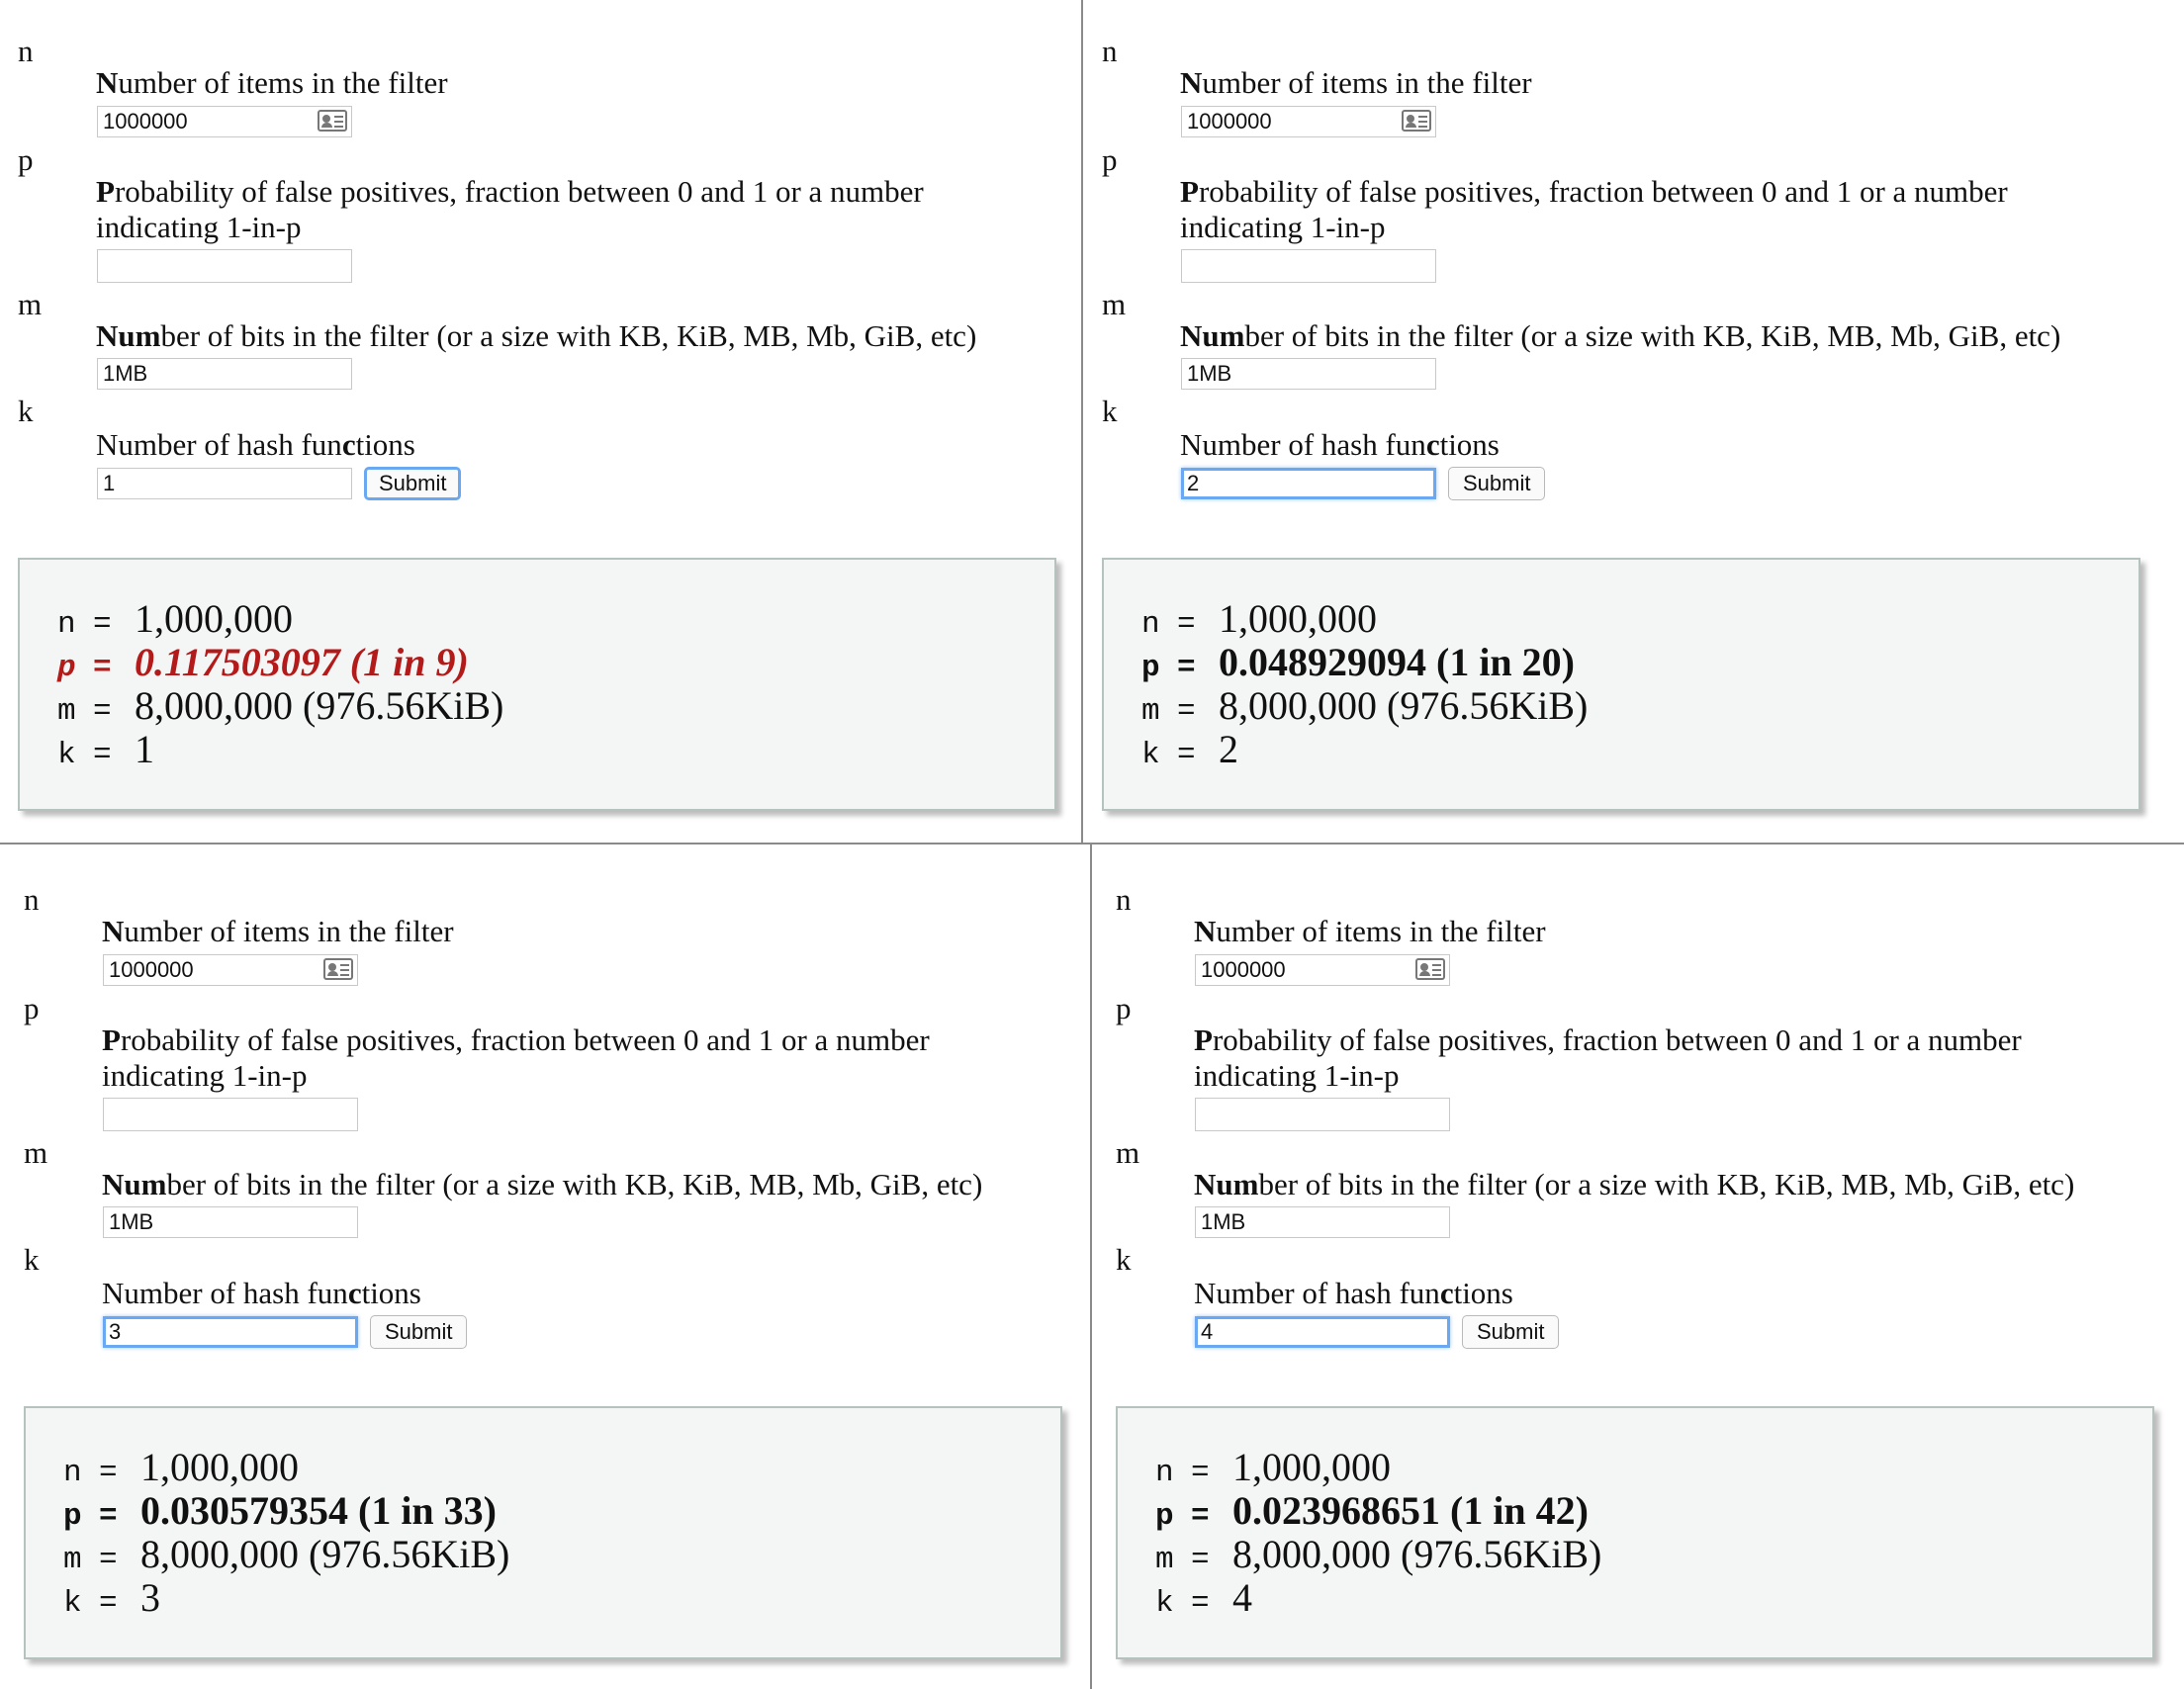 This screenshot has width=2184, height=1689. What do you see at coordinates (1228, 749) in the screenshot?
I see `result-k-value: 2` at bounding box center [1228, 749].